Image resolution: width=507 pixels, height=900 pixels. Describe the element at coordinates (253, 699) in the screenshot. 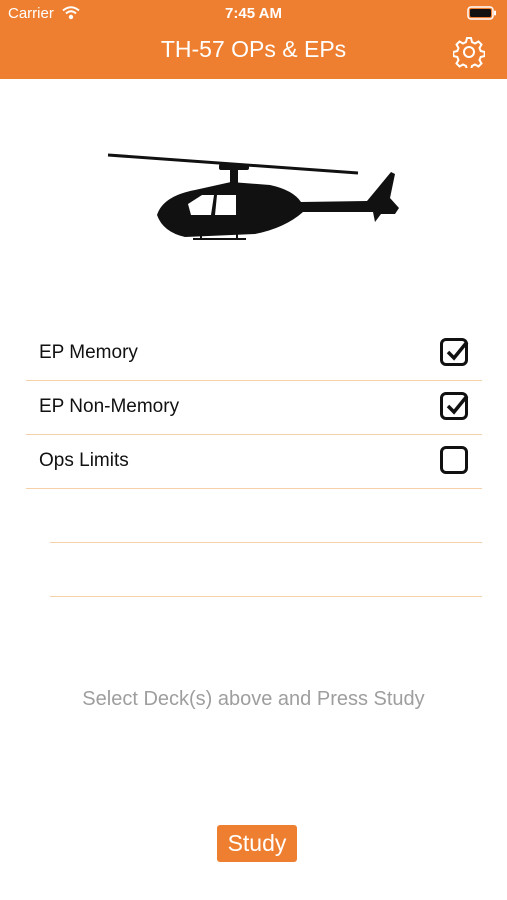

I see `instruction-text: Select Deck(s) above and Press Study` at that location.